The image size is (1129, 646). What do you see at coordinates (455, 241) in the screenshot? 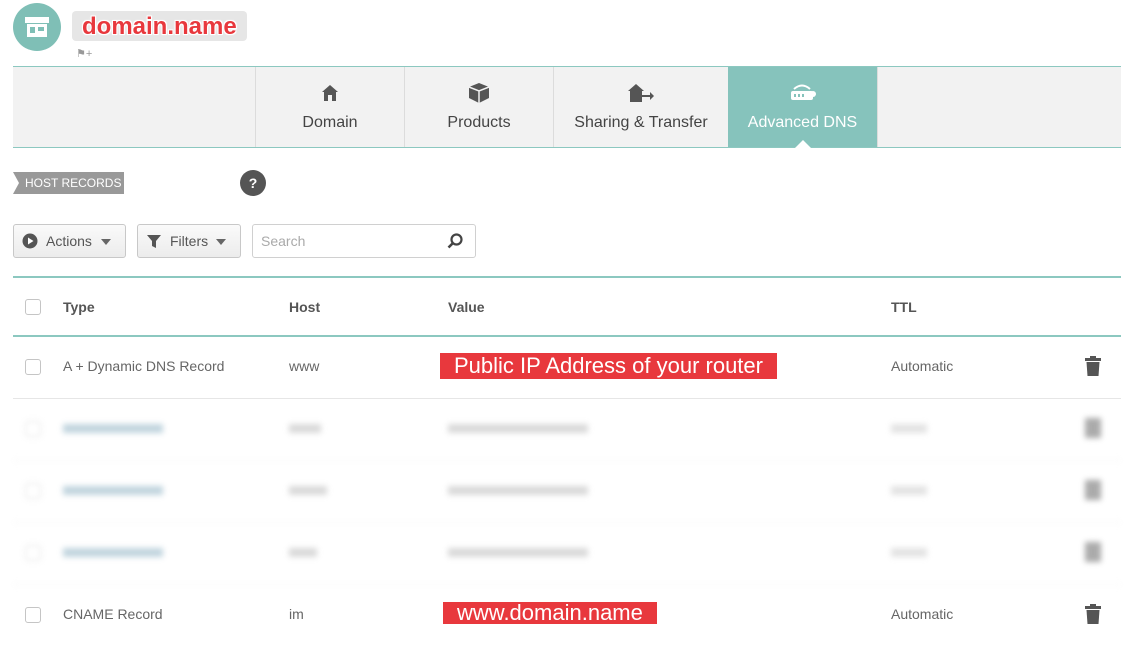
I see `search-icon` at bounding box center [455, 241].